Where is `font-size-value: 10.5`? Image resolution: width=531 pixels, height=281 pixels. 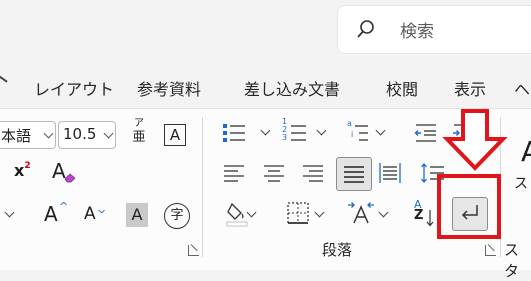
font-size-value: 10.5 is located at coordinates (80, 134).